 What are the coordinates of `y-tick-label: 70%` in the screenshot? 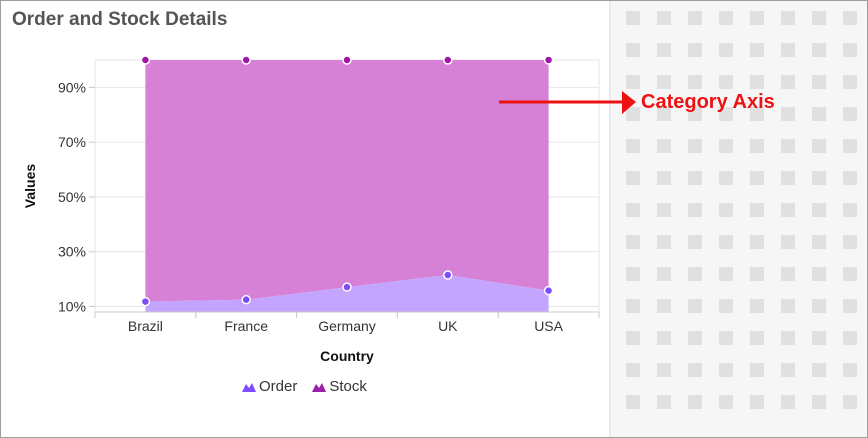 It's located at (72, 142).